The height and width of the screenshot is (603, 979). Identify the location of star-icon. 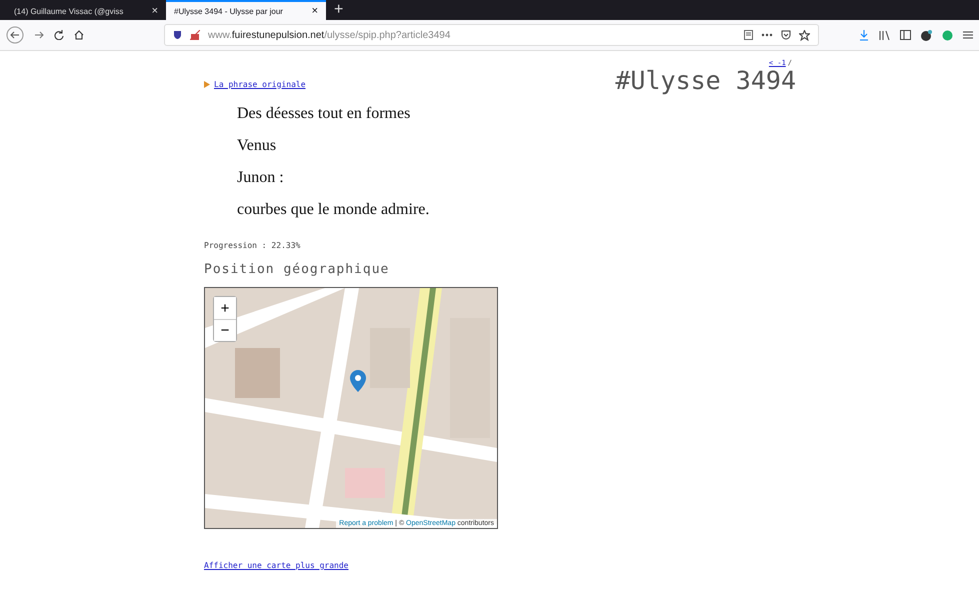
(804, 35).